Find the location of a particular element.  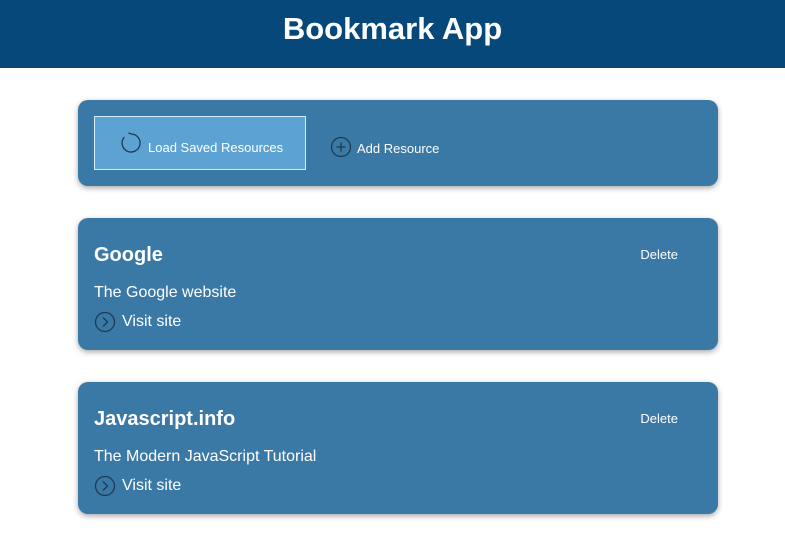

resource-description: The Modern JavaScript Tutorial is located at coordinates (205, 456).